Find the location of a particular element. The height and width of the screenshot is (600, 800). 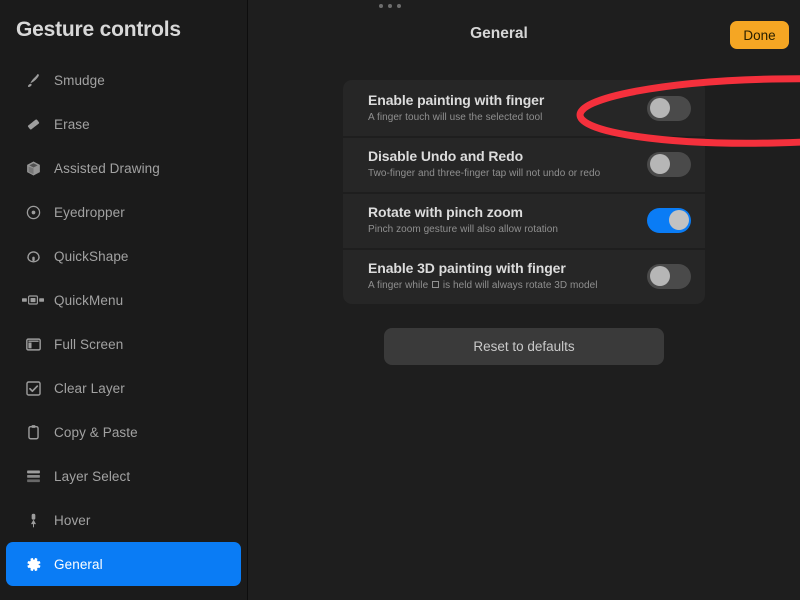

fullscreen-icon is located at coordinates (33, 344).